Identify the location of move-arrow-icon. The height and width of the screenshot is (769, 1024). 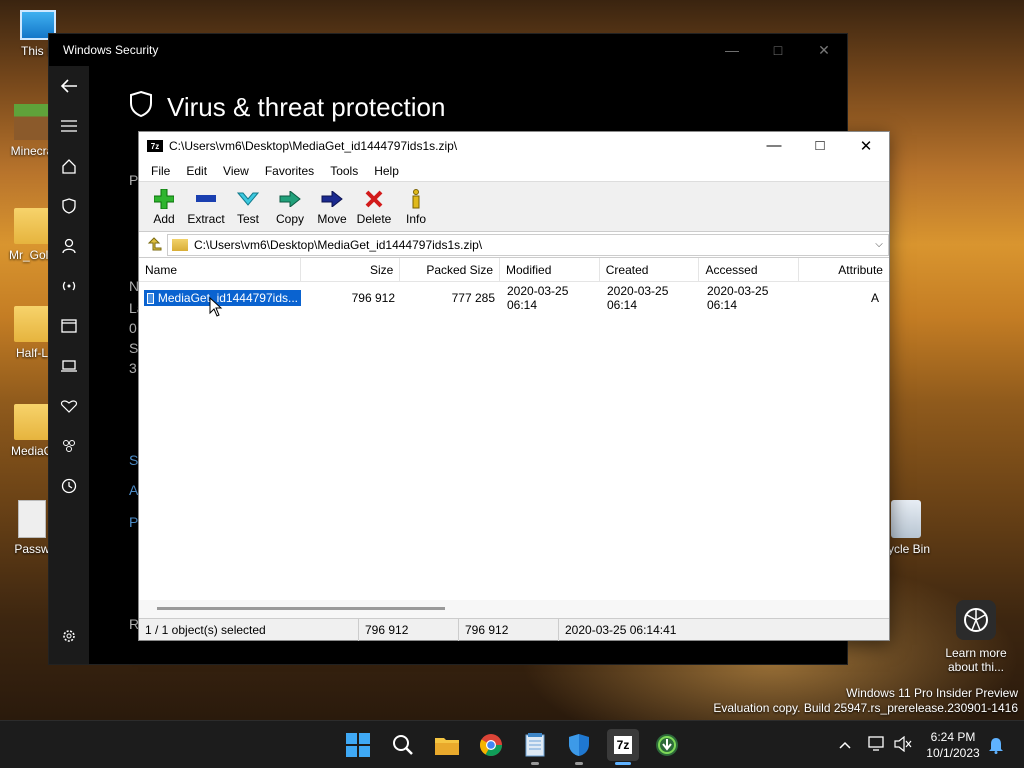
(332, 199).